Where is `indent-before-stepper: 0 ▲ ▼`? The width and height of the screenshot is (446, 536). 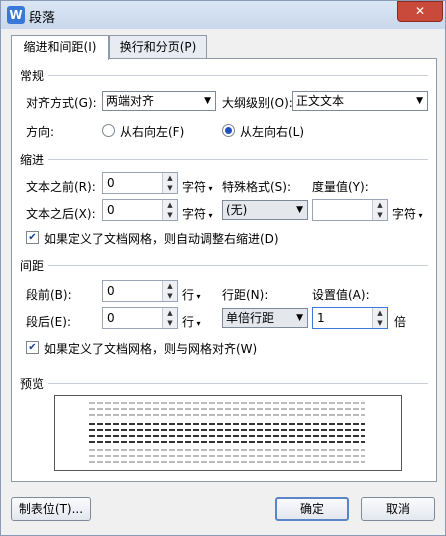
indent-before-stepper: 0 ▲ ▼ is located at coordinates (140, 183).